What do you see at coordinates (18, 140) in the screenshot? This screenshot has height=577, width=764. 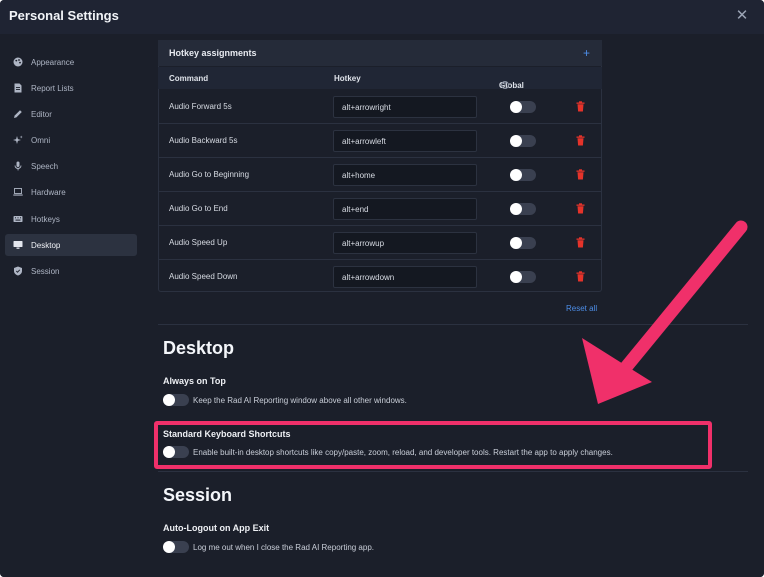 I see `sparkle-icon` at bounding box center [18, 140].